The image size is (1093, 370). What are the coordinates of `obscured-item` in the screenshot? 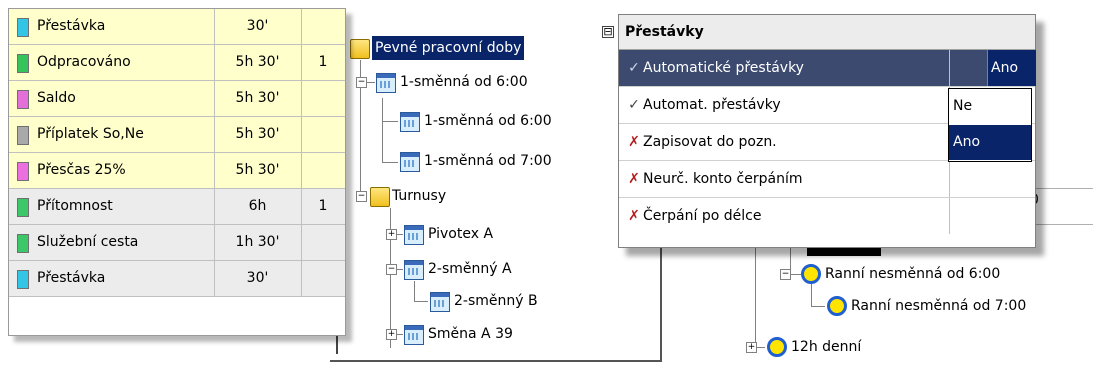 It's located at (844, 252).